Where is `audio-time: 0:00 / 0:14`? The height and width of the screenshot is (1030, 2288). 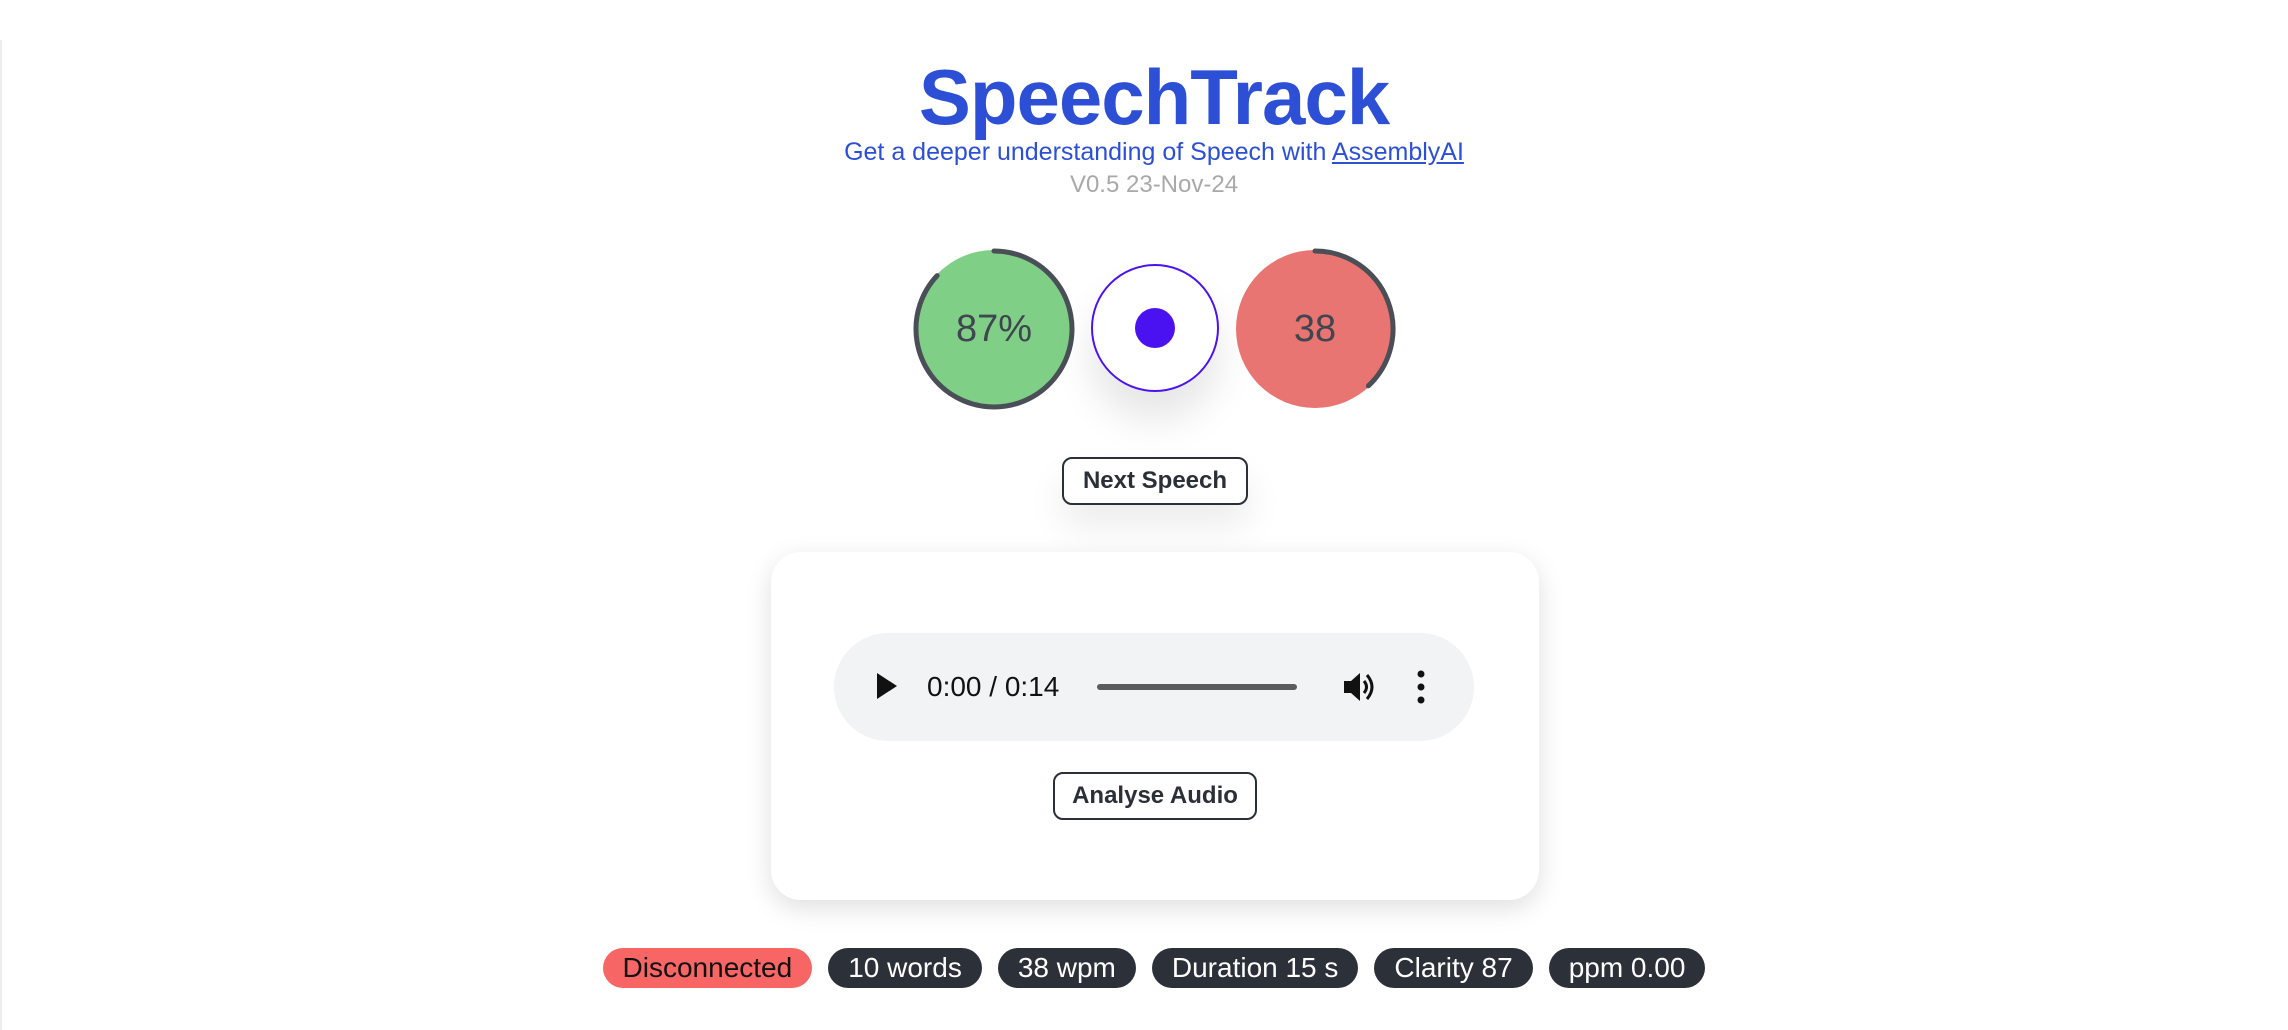 audio-time: 0:00 / 0:14 is located at coordinates (993, 686).